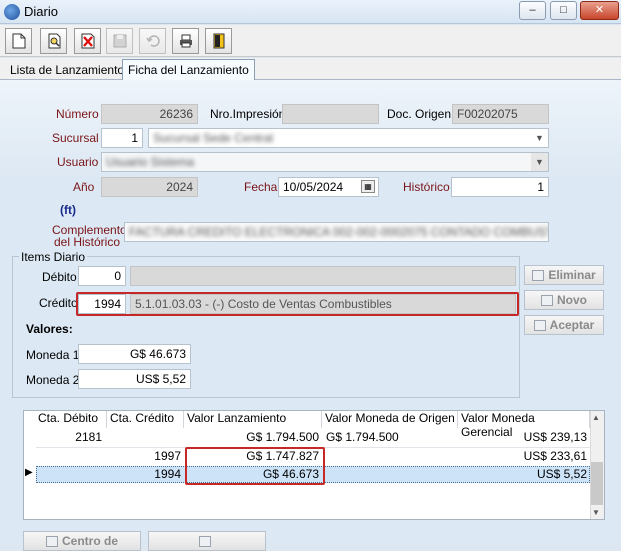 The width and height of the screenshot is (621, 551). I want to click on grid-cell: US$ 239,13, so click(524, 438).